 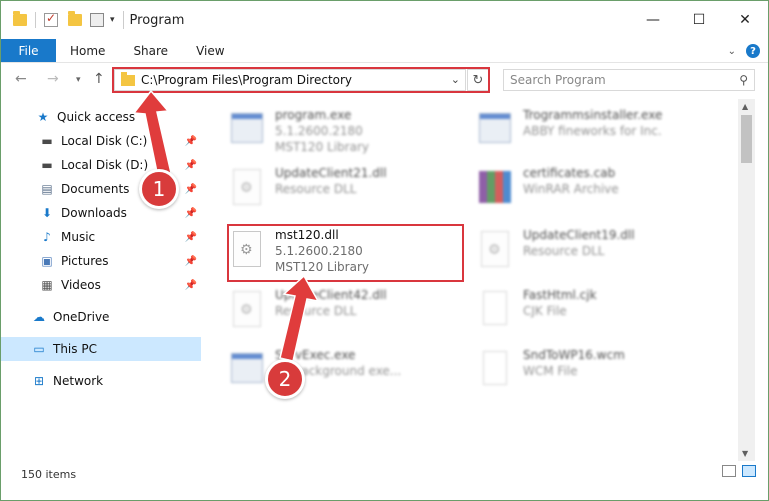 What do you see at coordinates (75, 349) in the screenshot?
I see `nav-label: This PC` at bounding box center [75, 349].